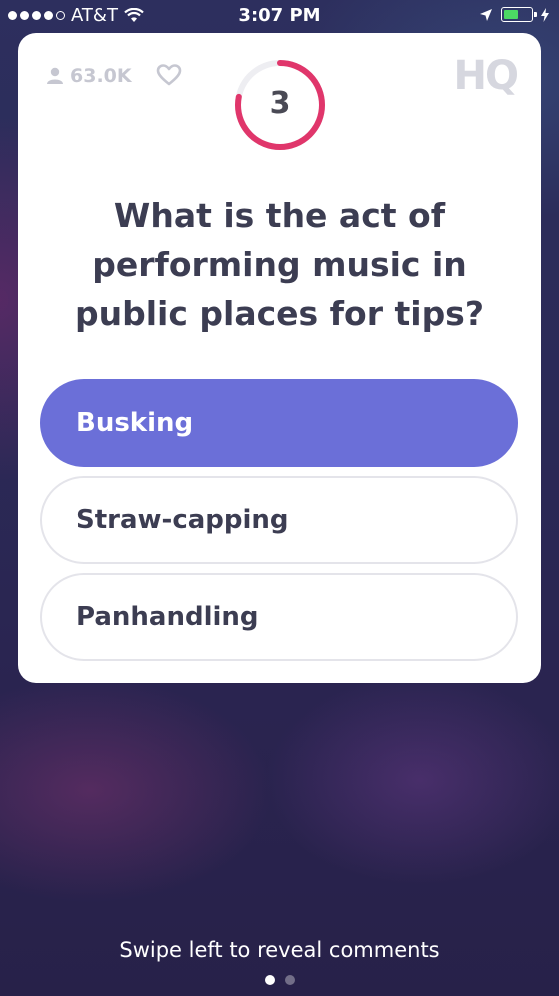 Image resolution: width=559 pixels, height=996 pixels. I want to click on status-bar: AT&T 3:07 PM, so click(279, 16).